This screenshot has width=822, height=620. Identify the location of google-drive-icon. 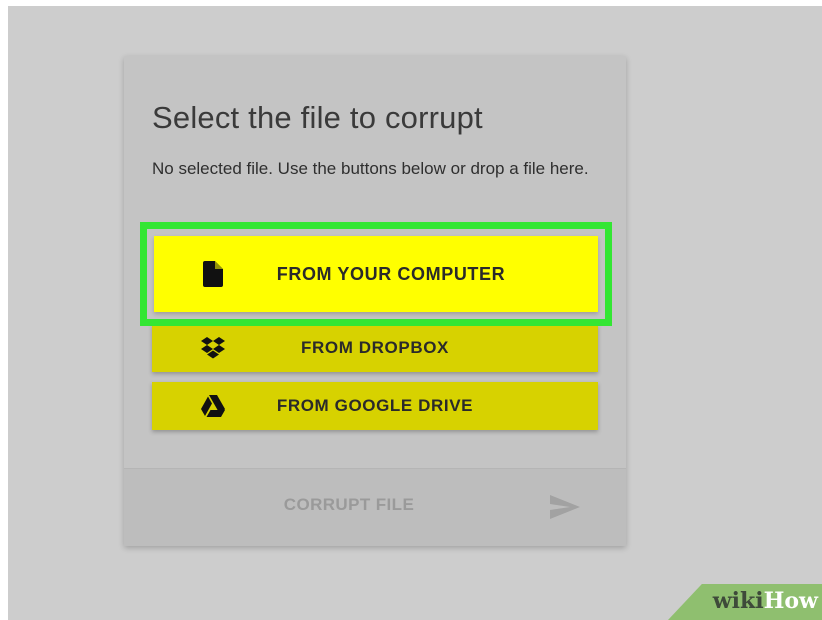
(213, 406).